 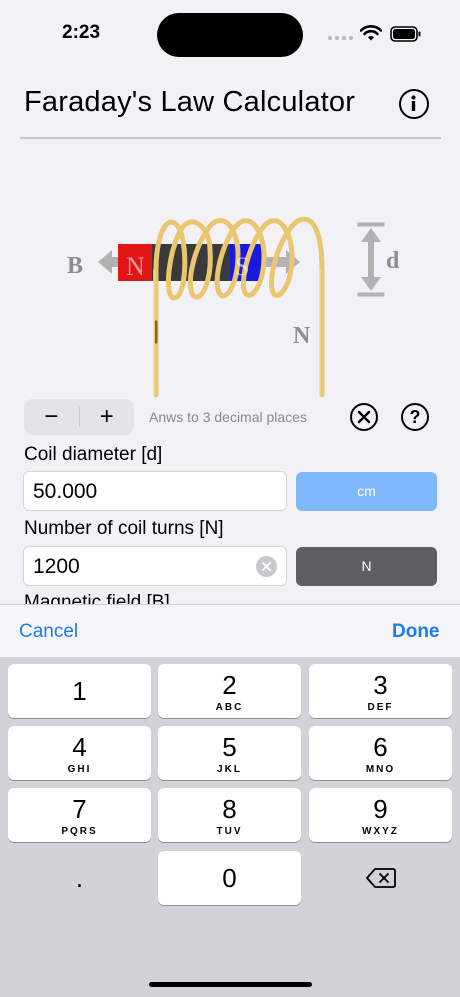 What do you see at coordinates (48, 632) in the screenshot?
I see `cancel-button: Cancel` at bounding box center [48, 632].